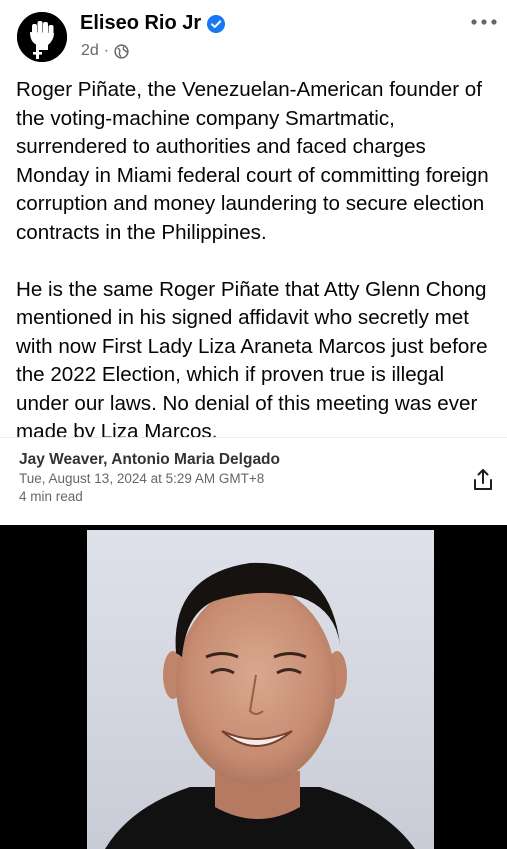  I want to click on globe-icon, so click(121, 51).